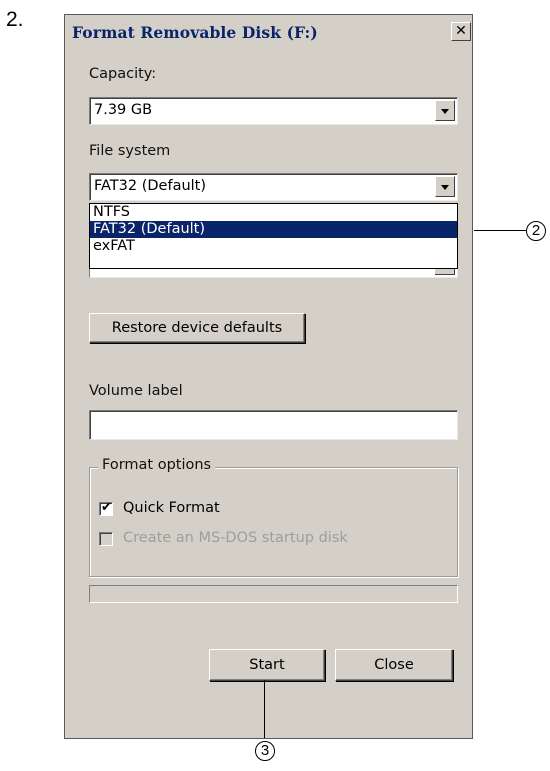  I want to click on callout-3-line, so click(264, 709).